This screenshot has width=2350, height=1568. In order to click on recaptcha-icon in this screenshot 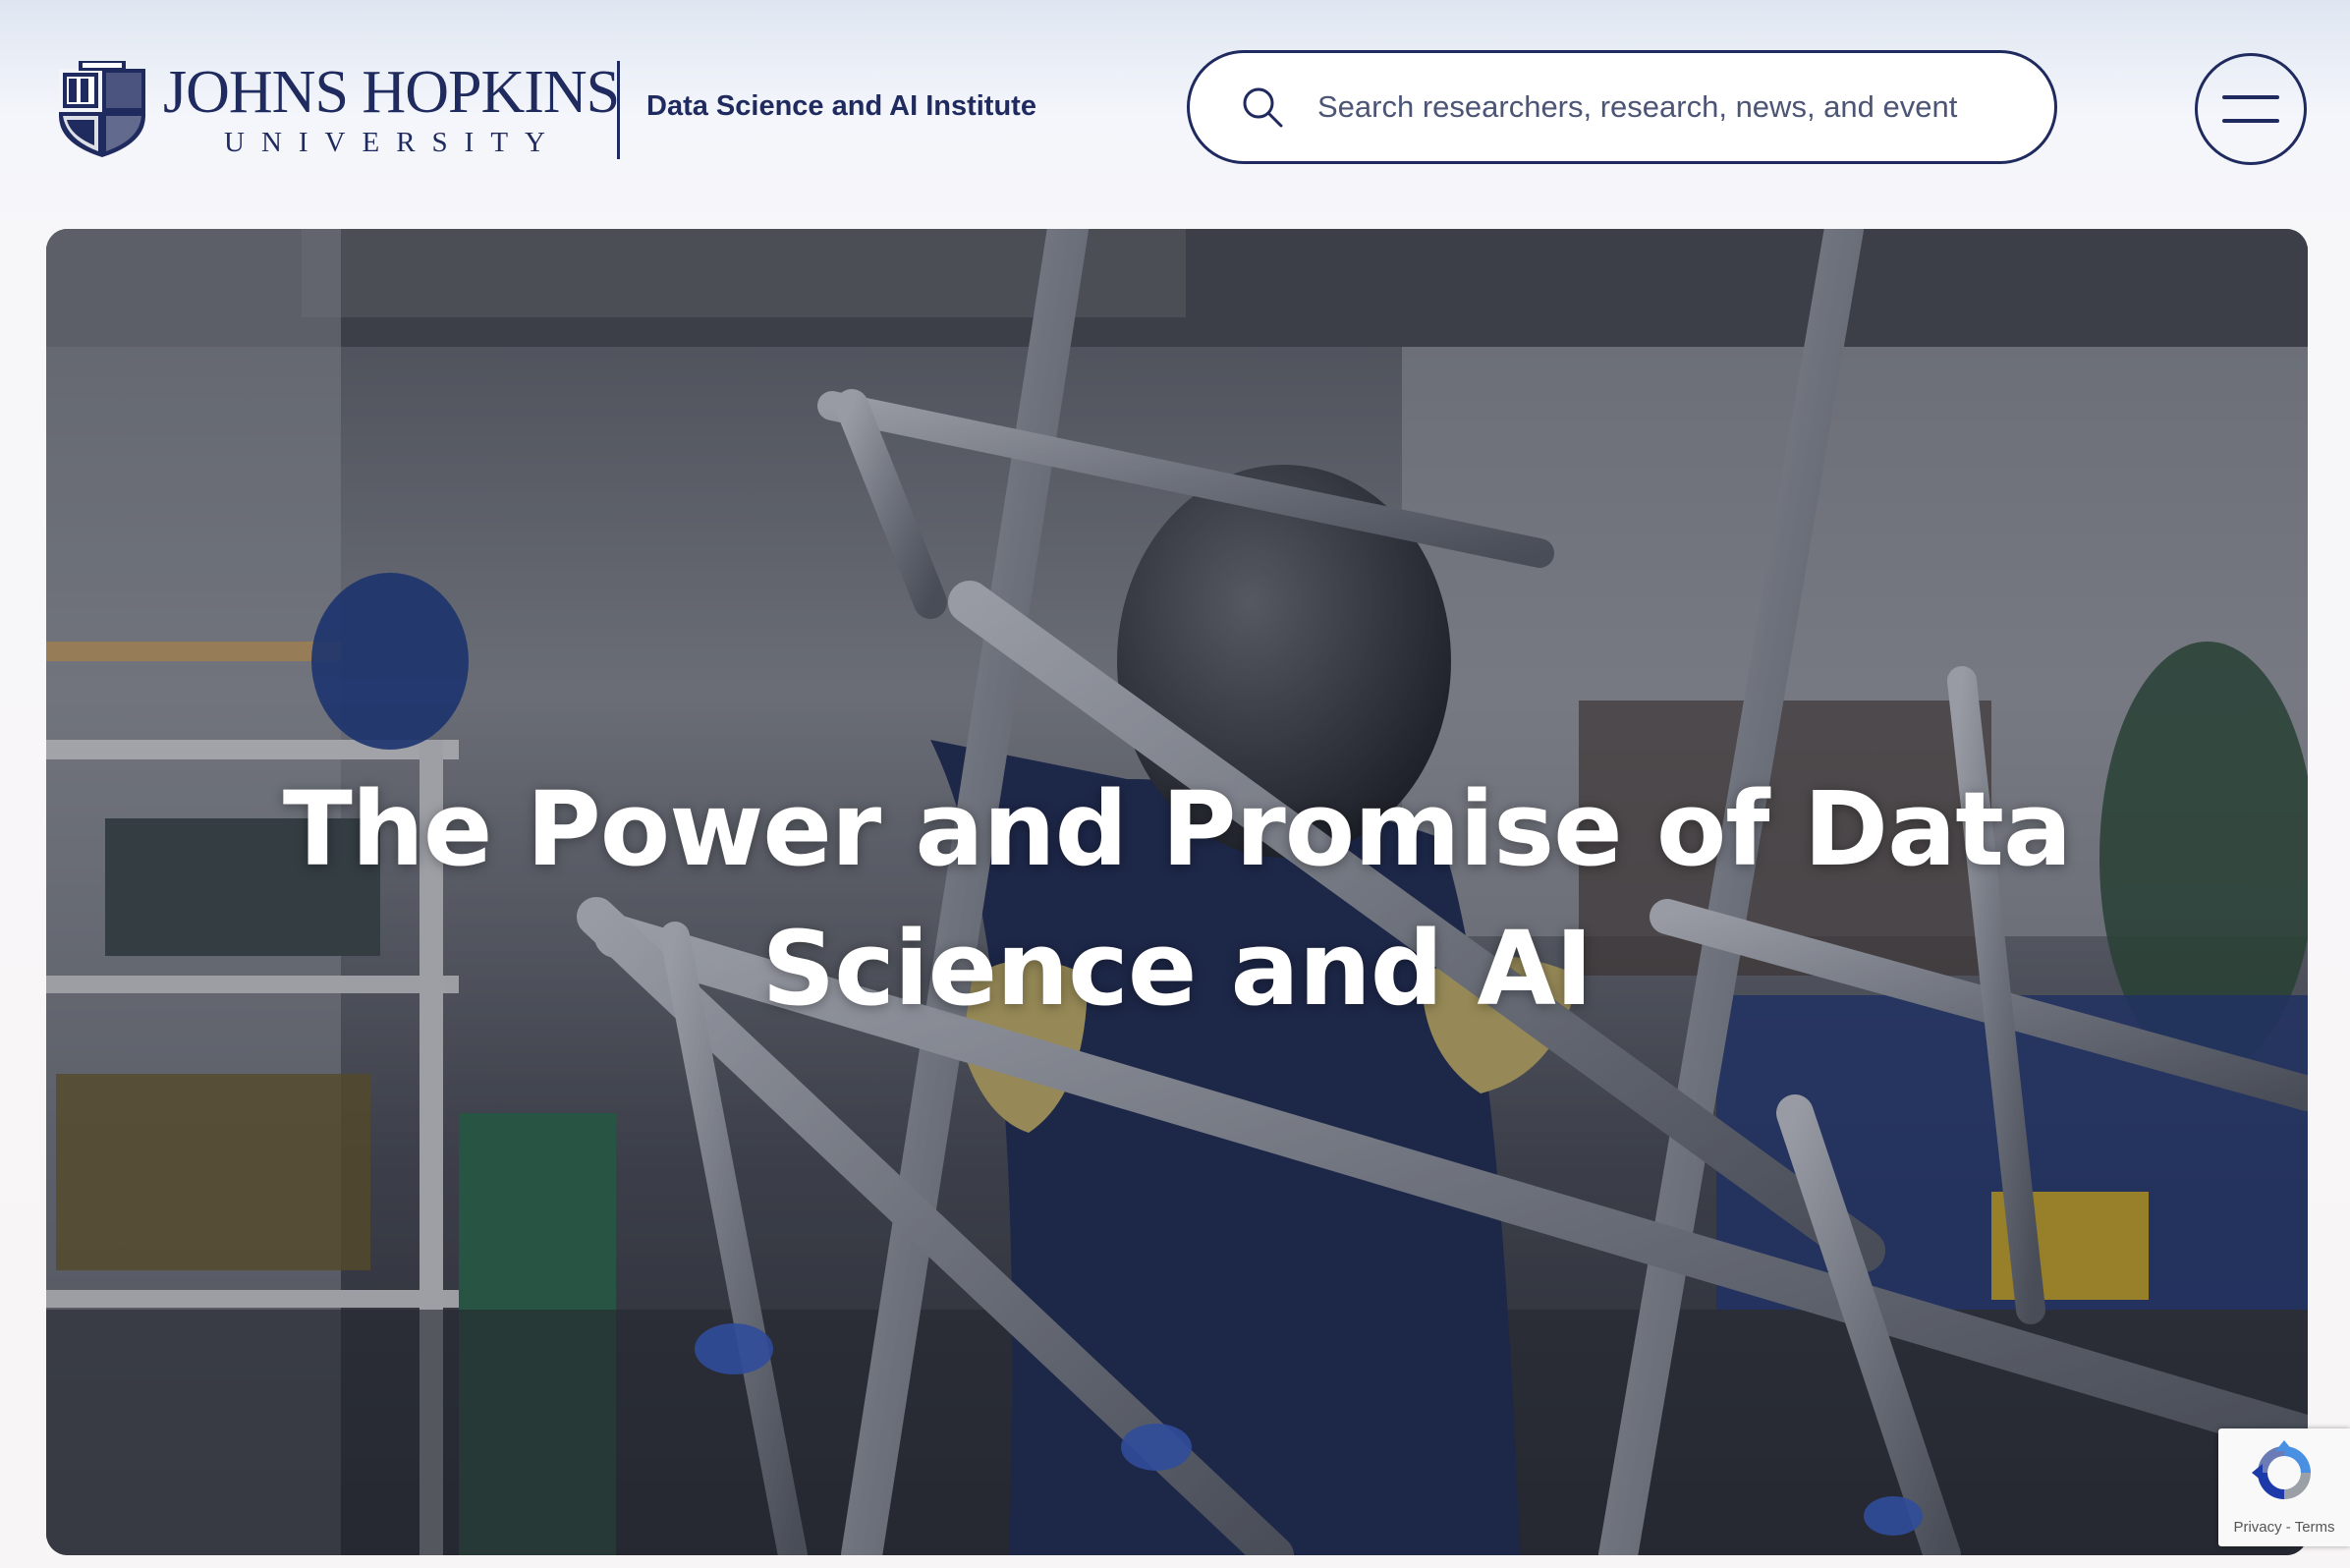, I will do `click(2281, 1469)`.